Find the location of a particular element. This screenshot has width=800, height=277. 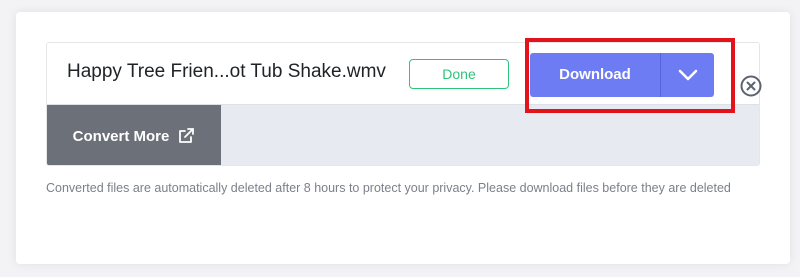

status-badge-done: Done is located at coordinates (459, 74).